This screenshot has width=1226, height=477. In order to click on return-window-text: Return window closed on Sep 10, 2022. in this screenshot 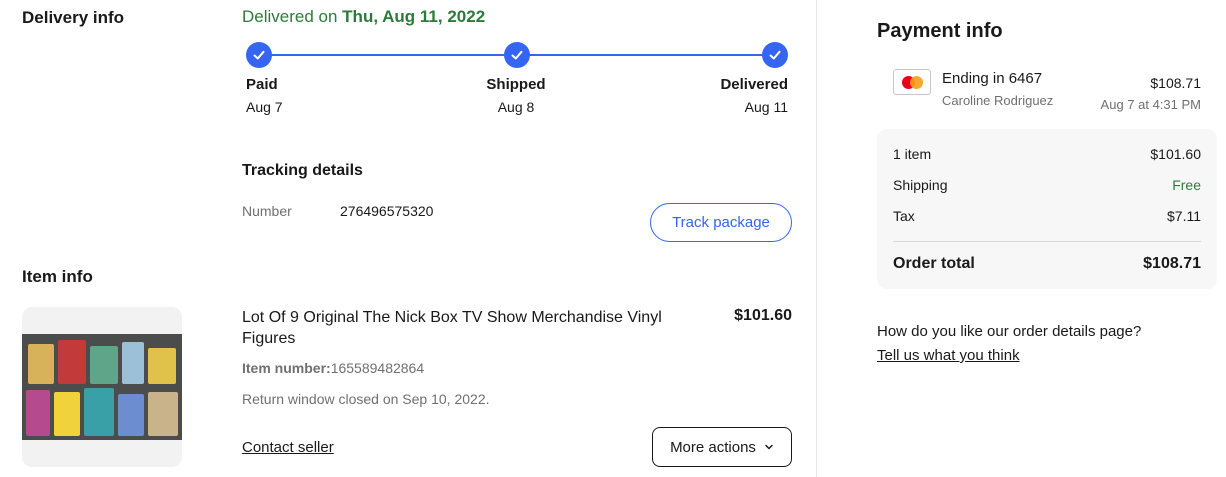, I will do `click(366, 399)`.